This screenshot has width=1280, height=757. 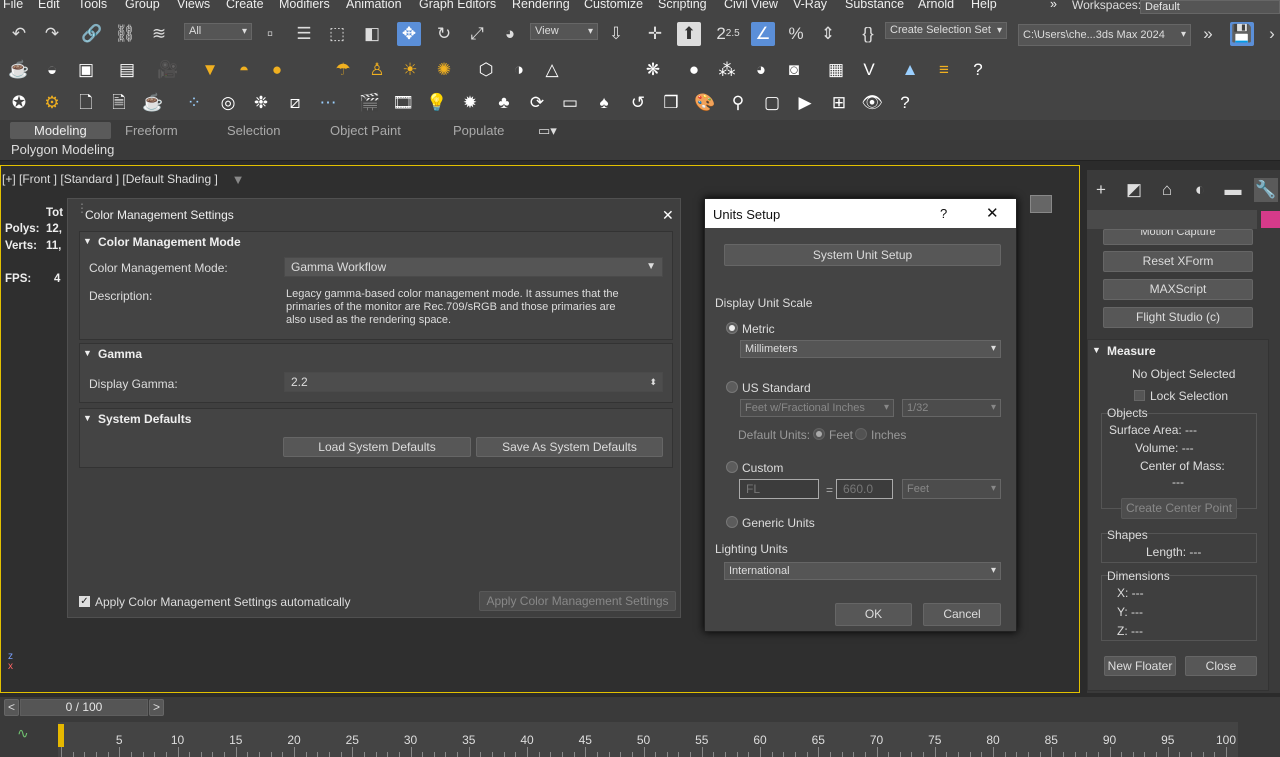 I want to click on render-icon: ✪, so click(x=19, y=103).